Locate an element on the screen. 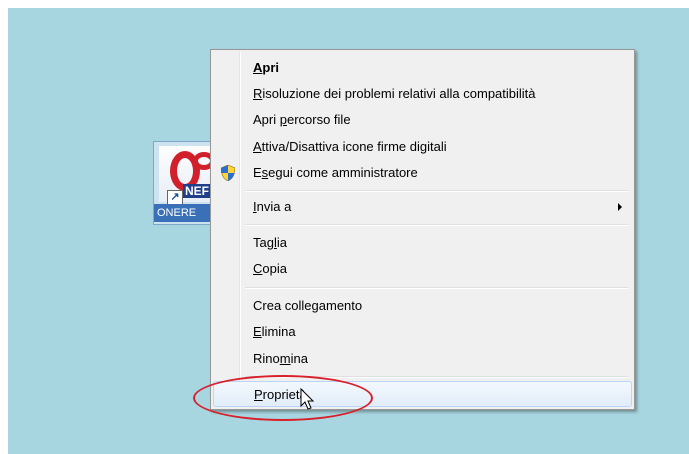 The width and height of the screenshot is (689, 454). menu-item-label: Rinomina is located at coordinates (280, 358).